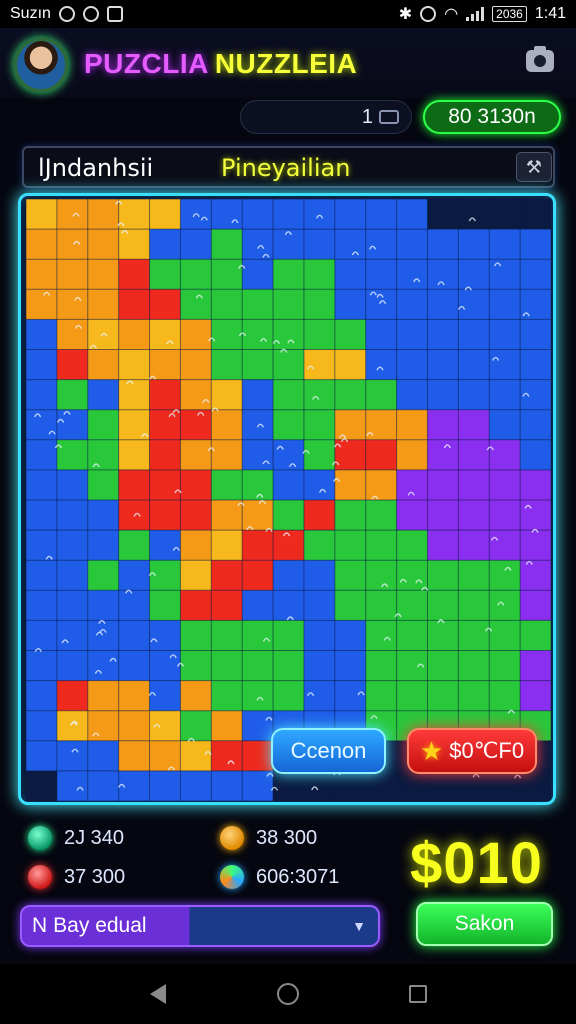  I want to click on mode-select: N Bay edual ▼, so click(200, 926).